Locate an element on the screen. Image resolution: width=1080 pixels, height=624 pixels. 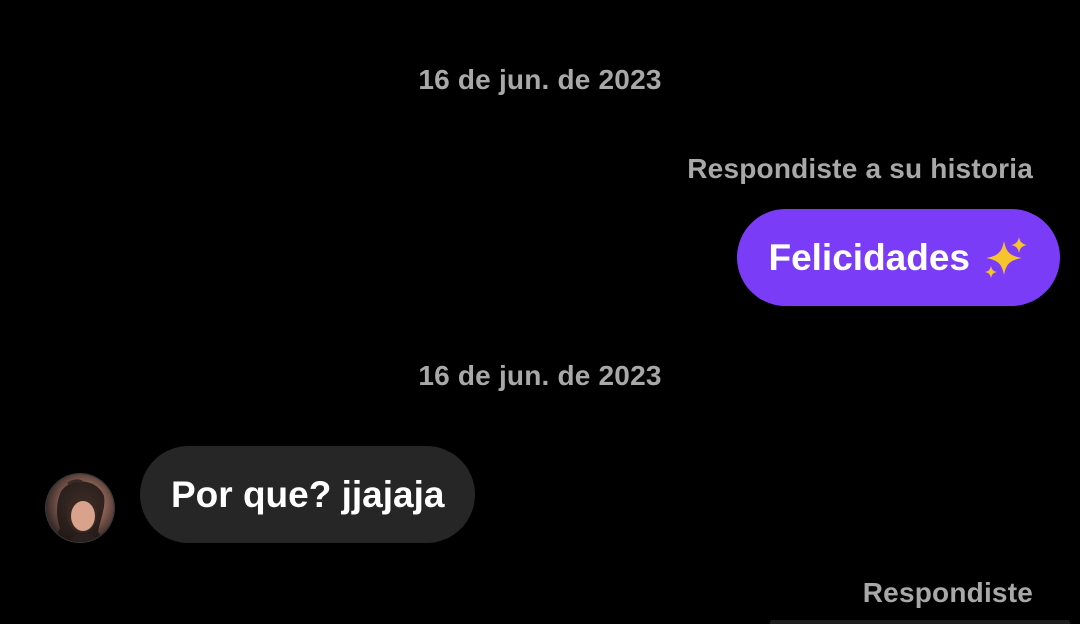
avatar-image is located at coordinates (80, 510).